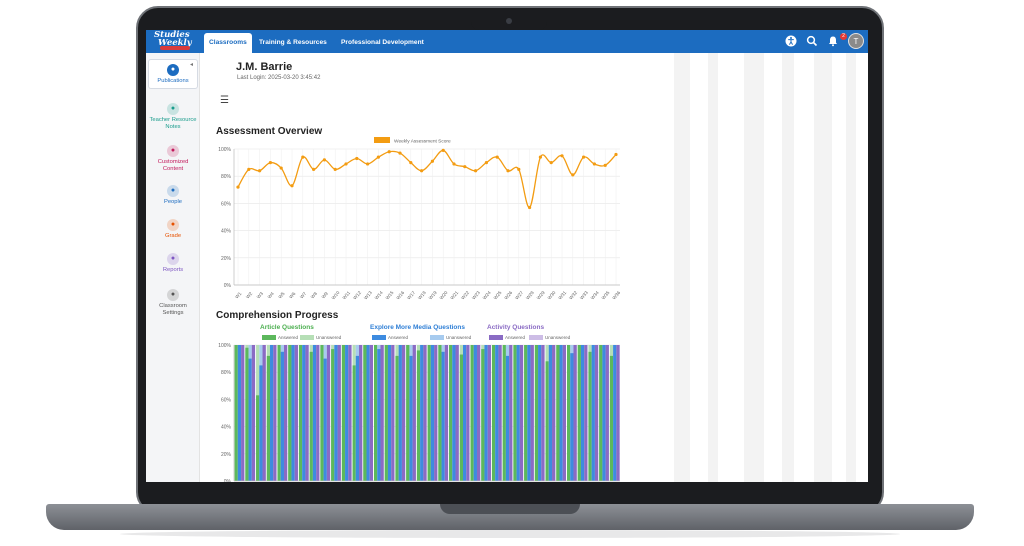 The width and height of the screenshot is (1024, 546). I want to click on hamburger-menu-icon: ☰, so click(224, 100).